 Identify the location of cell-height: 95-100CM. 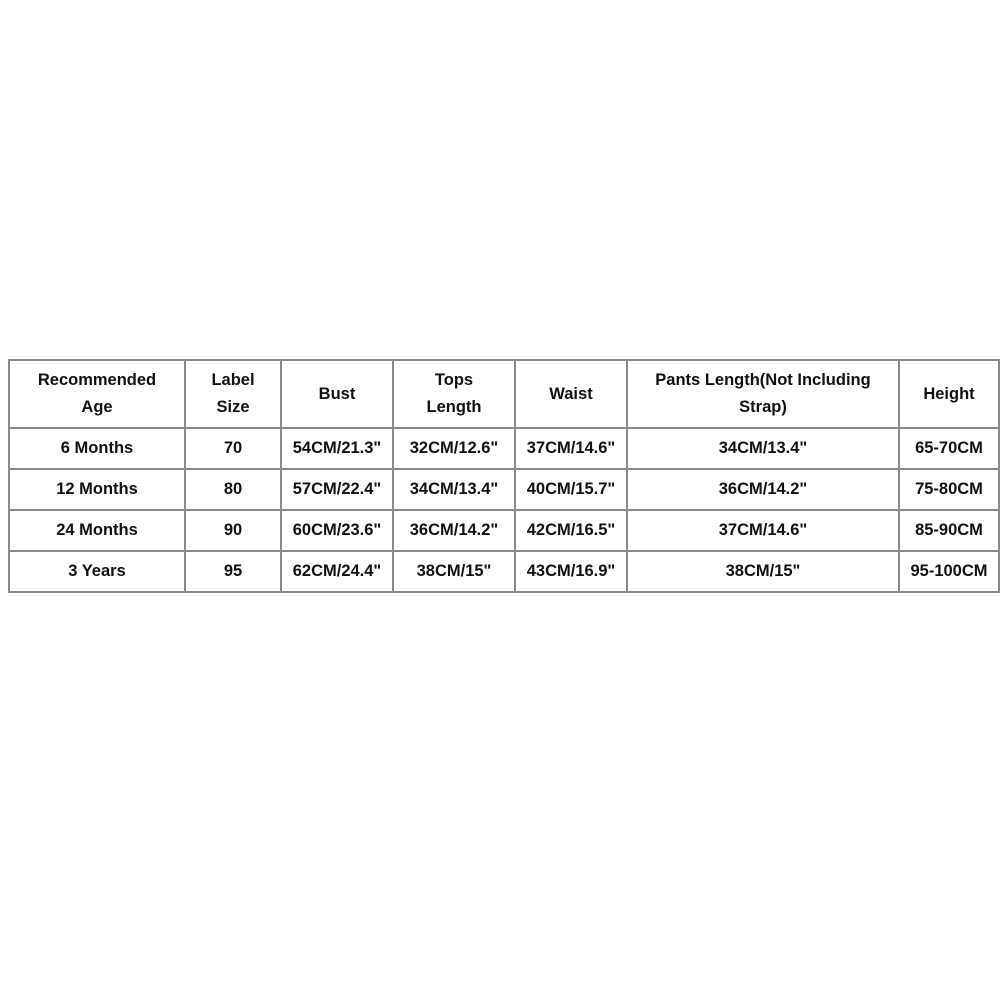
(949, 571).